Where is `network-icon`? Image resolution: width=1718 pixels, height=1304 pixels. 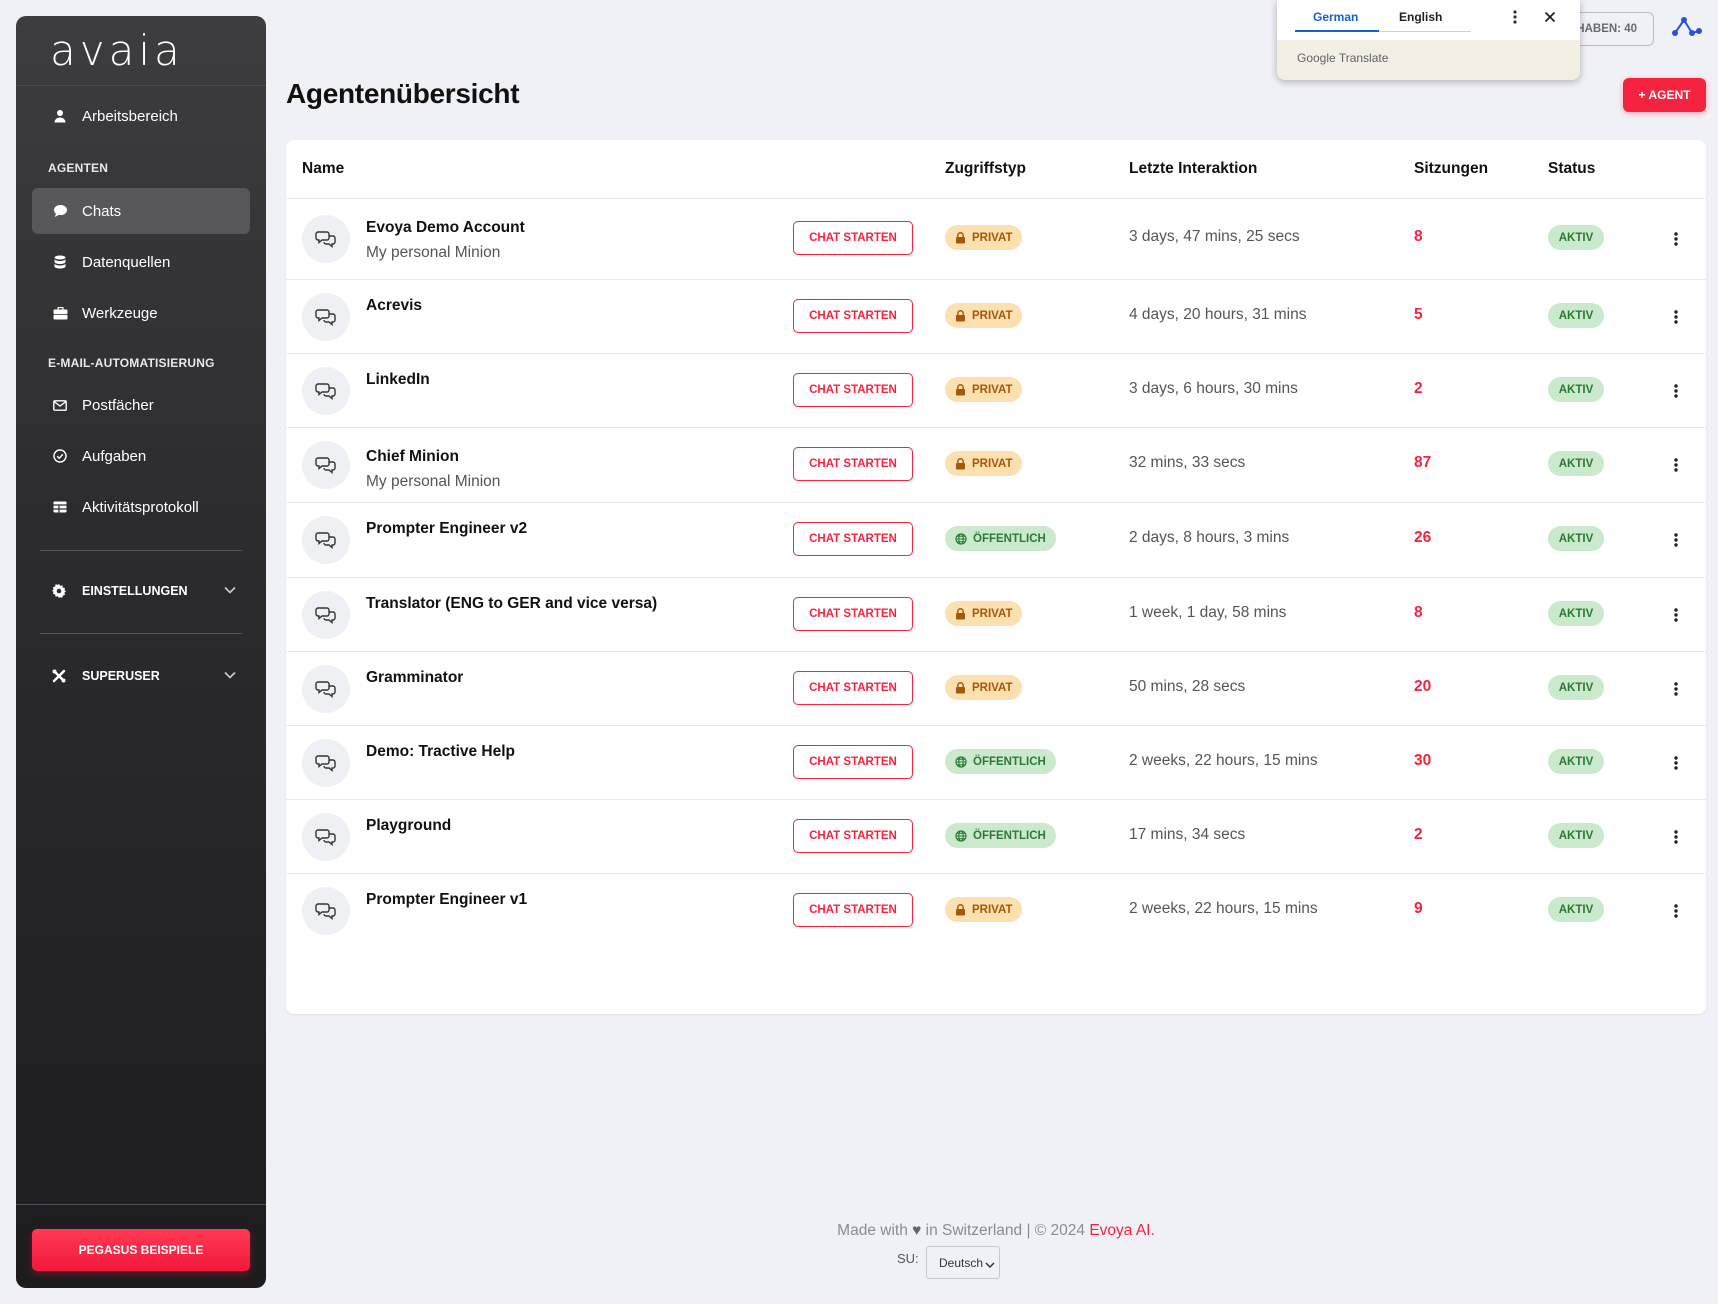
network-icon is located at coordinates (1687, 31).